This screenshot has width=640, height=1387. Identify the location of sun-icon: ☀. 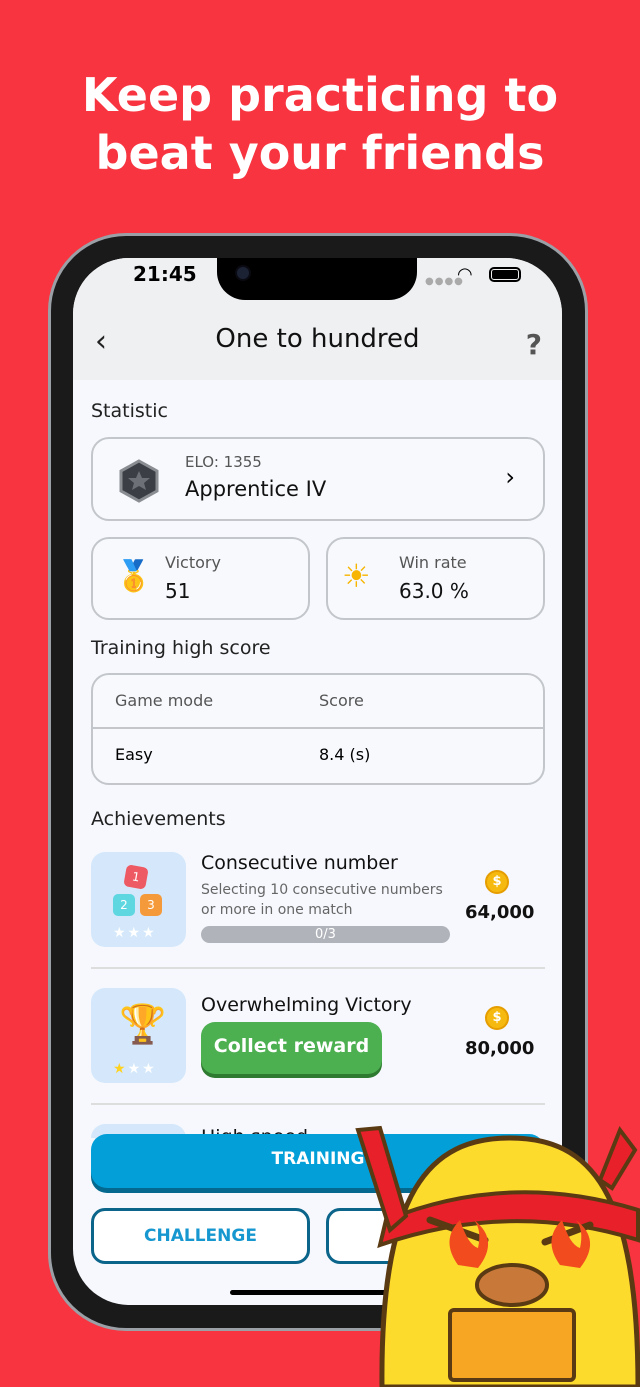
(356, 576).